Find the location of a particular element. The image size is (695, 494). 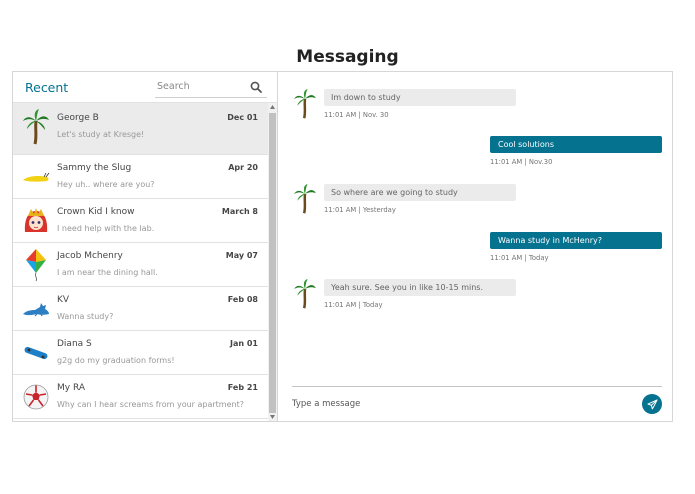

skateboard-icon is located at coordinates (36, 353).